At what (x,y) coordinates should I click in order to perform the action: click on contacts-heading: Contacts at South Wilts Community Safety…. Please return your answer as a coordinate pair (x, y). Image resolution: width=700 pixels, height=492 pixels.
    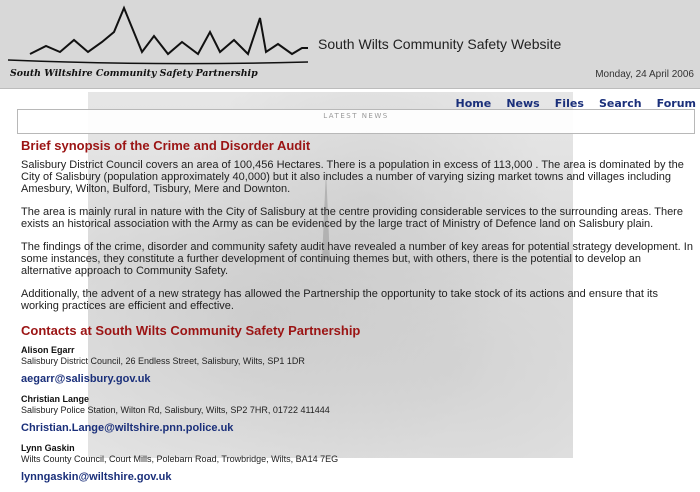
    Looking at the image, I should click on (191, 330).